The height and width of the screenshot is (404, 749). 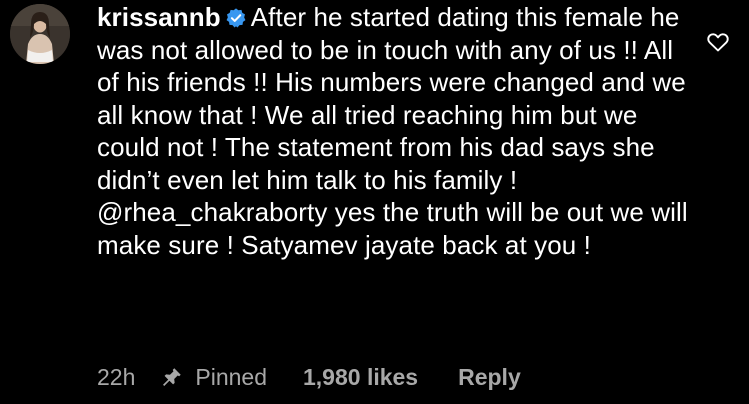 What do you see at coordinates (236, 18) in the screenshot?
I see `verified-badge-icon` at bounding box center [236, 18].